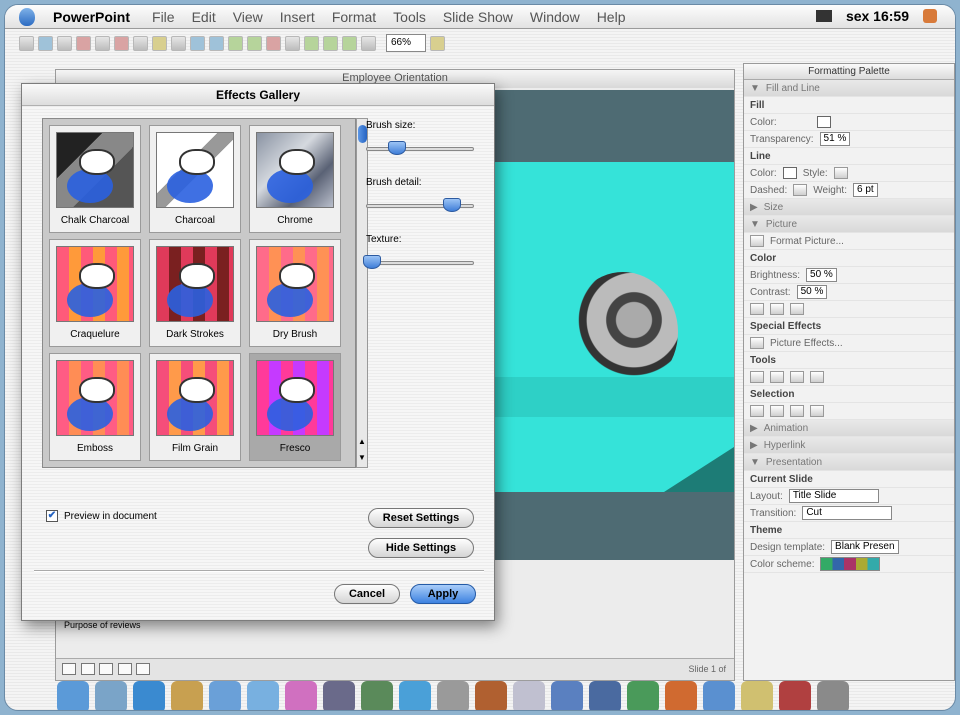 The width and height of the screenshot is (960, 715). What do you see at coordinates (91, 17) in the screenshot?
I see `menu-app-name: PowerPoint` at bounding box center [91, 17].